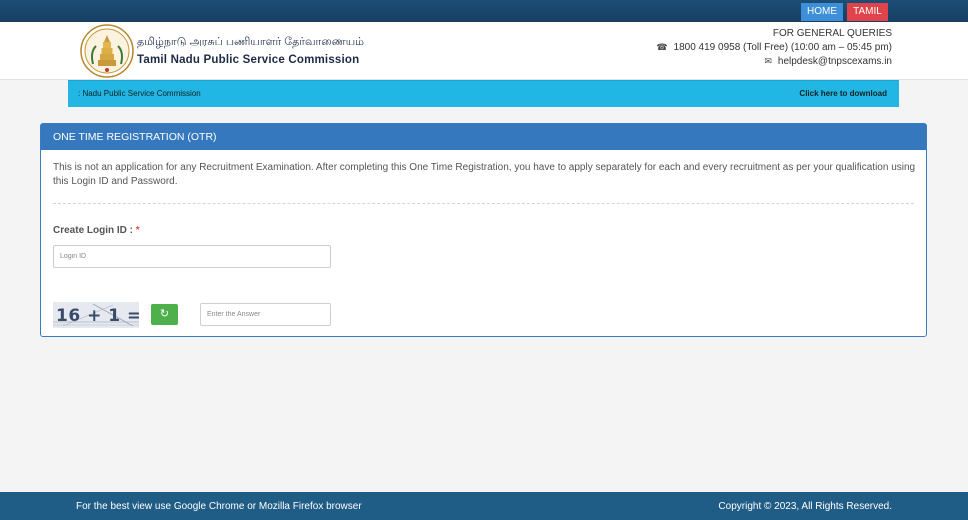 The height and width of the screenshot is (520, 968). Describe the element at coordinates (250, 42) in the screenshot. I see `site-title-tamil: தமிழ்நாடு அரசுப் பணியாளர் தேர்வாணையம்` at that location.